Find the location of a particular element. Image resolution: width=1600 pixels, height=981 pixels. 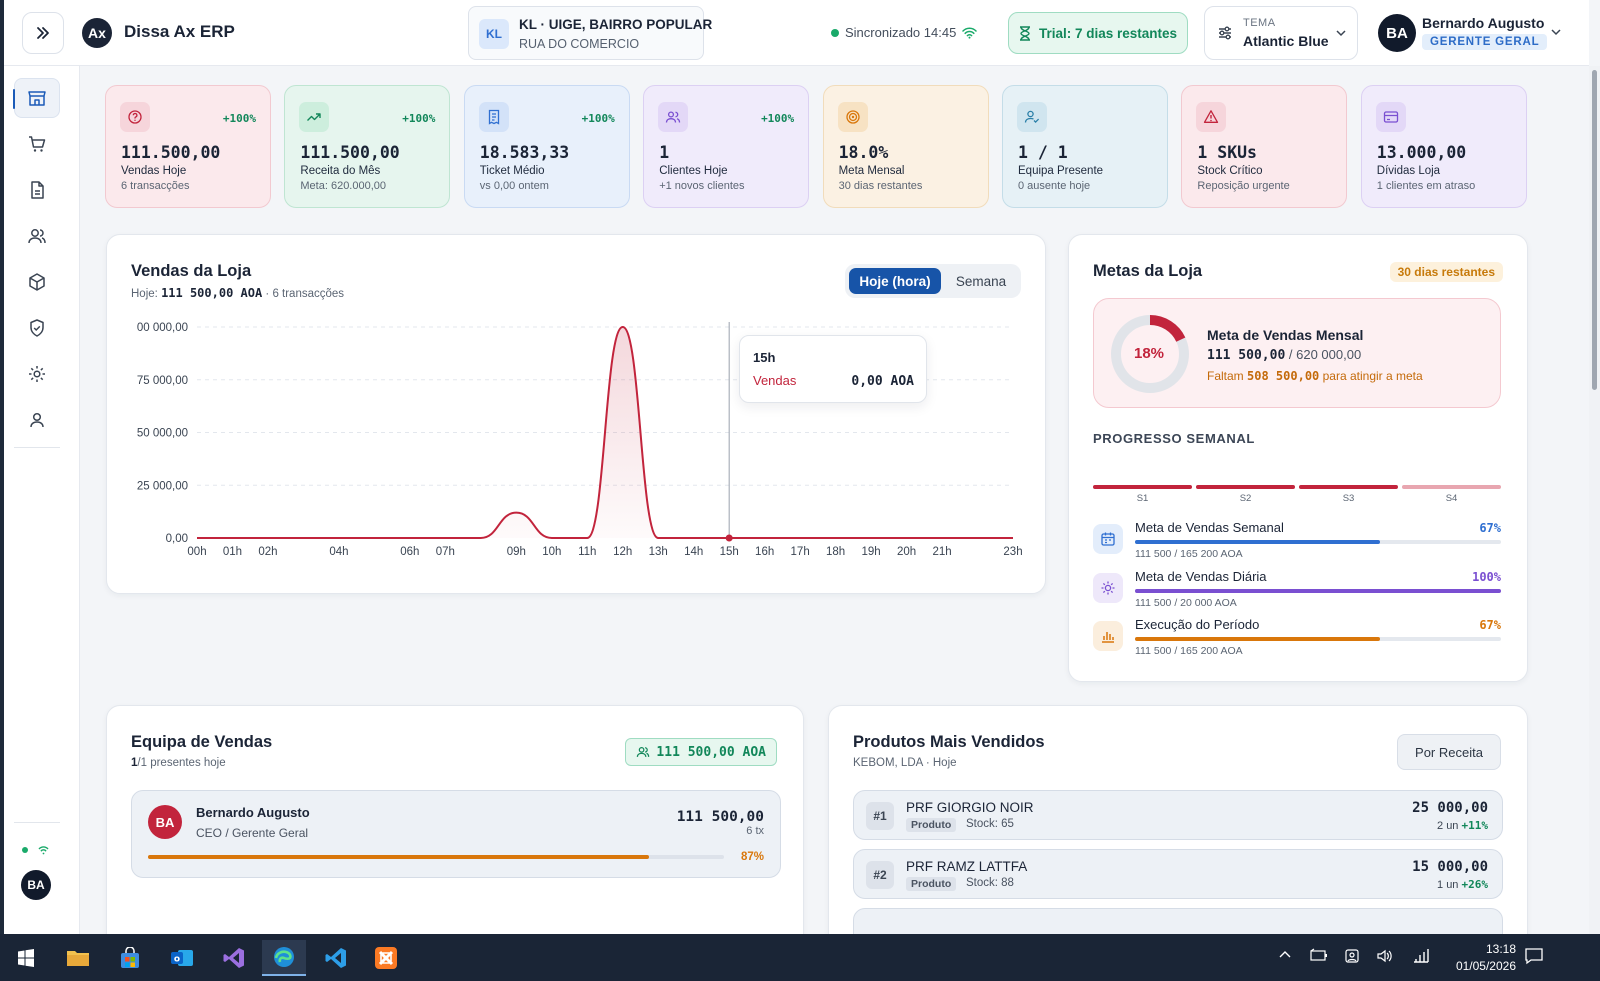

volume-icon is located at coordinates (1385, 956).